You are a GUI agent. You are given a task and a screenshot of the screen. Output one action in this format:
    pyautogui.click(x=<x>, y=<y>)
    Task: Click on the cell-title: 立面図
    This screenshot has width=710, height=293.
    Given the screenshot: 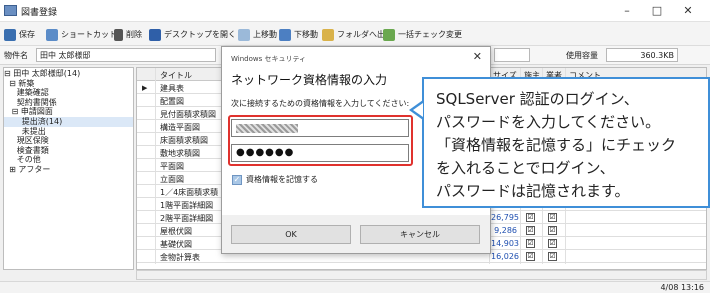 What is the action you would take?
    pyautogui.click(x=172, y=179)
    